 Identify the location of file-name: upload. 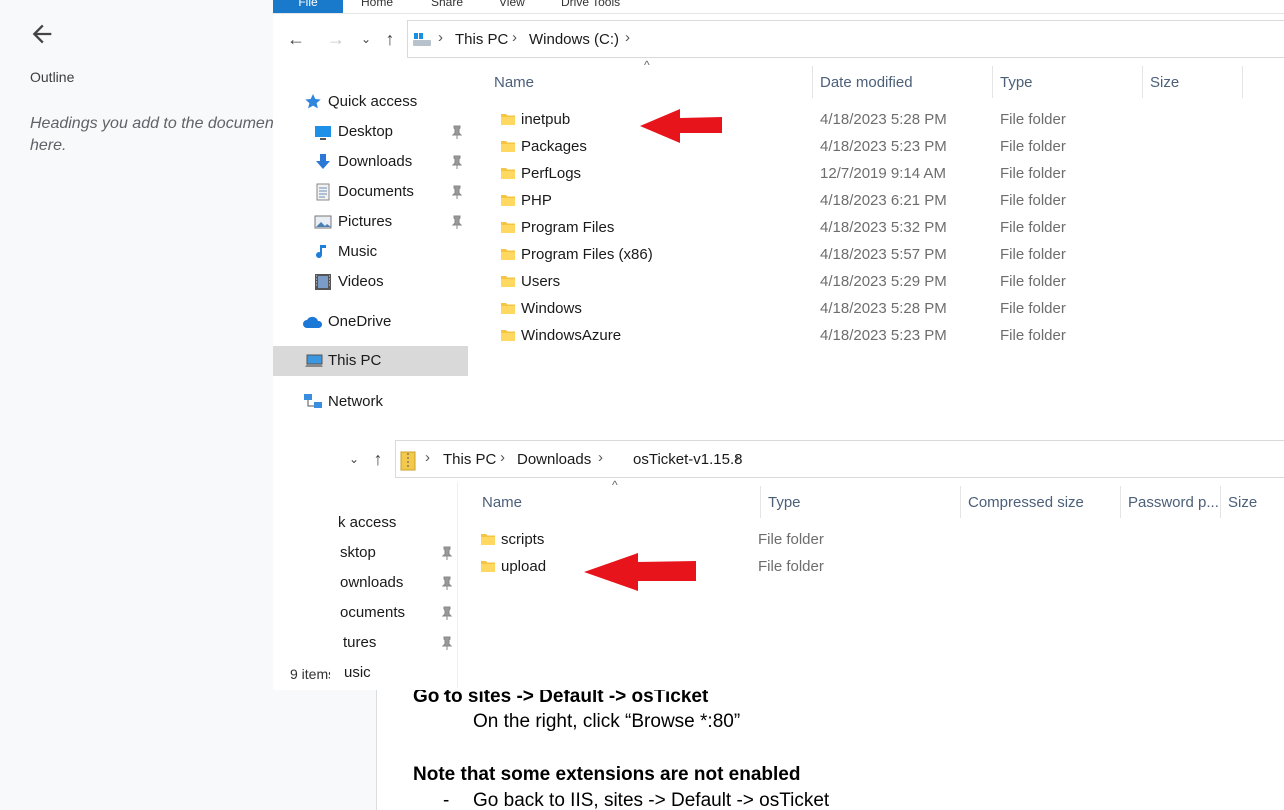
(524, 566).